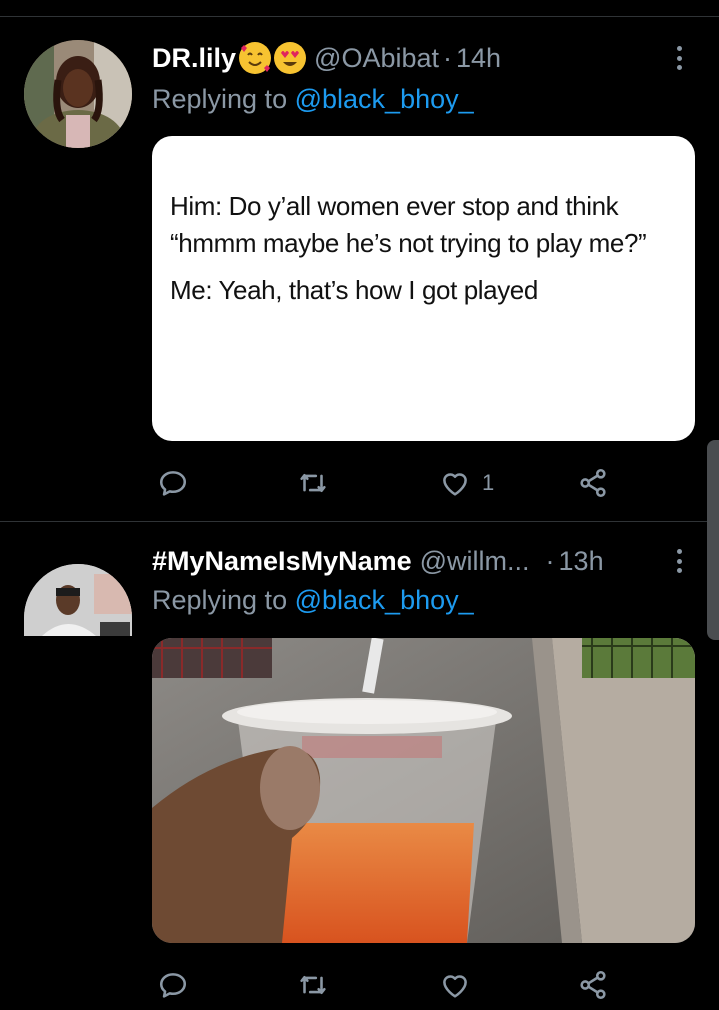 This screenshot has width=719, height=1010. I want to click on tweet-header: #MyNameIsMyName @willm... · 13h, so click(395, 561).